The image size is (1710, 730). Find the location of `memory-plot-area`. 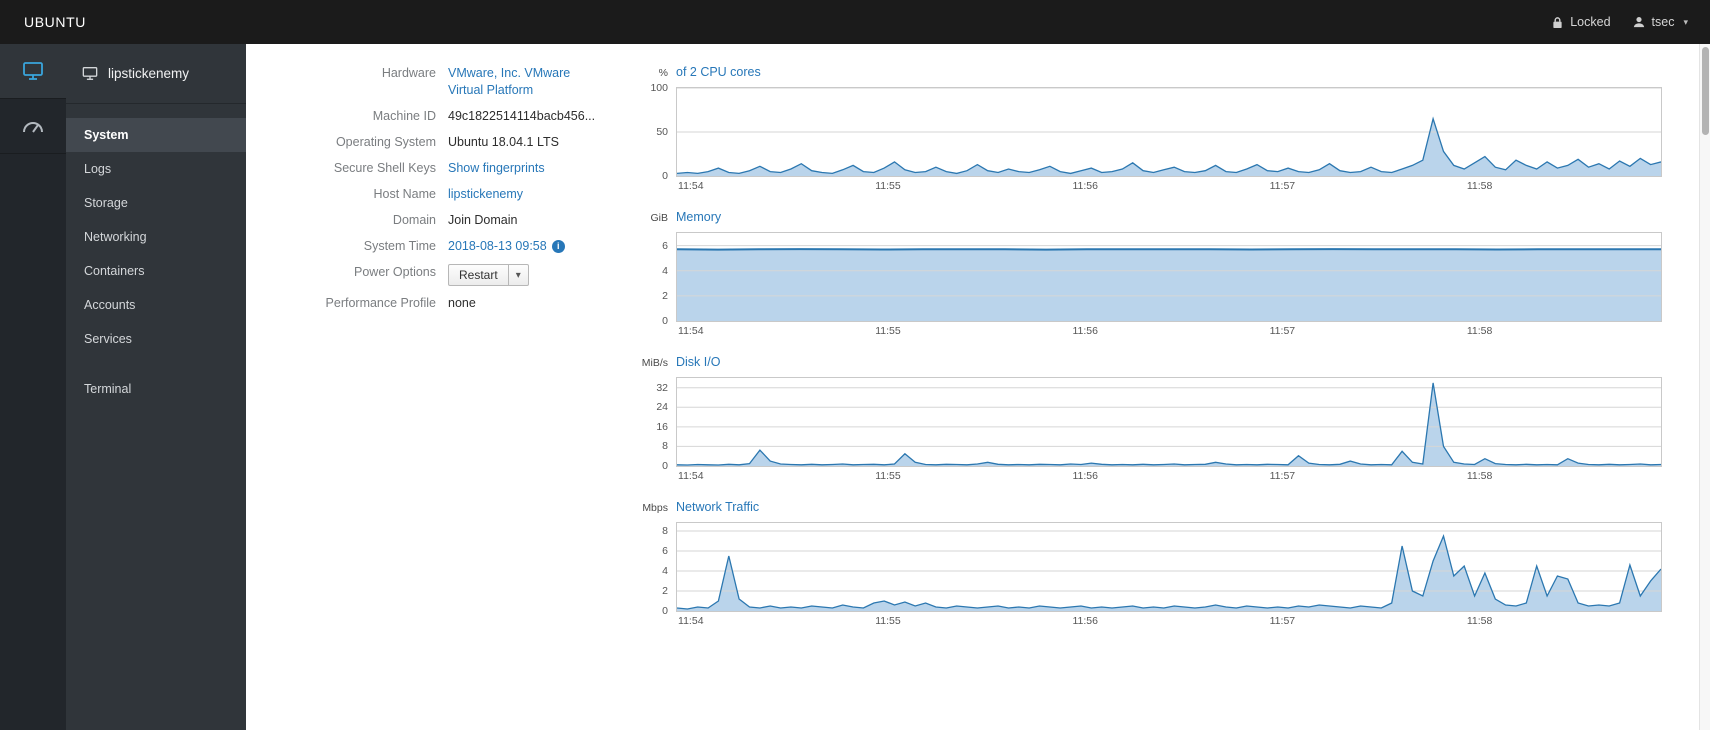

memory-plot-area is located at coordinates (1169, 277).